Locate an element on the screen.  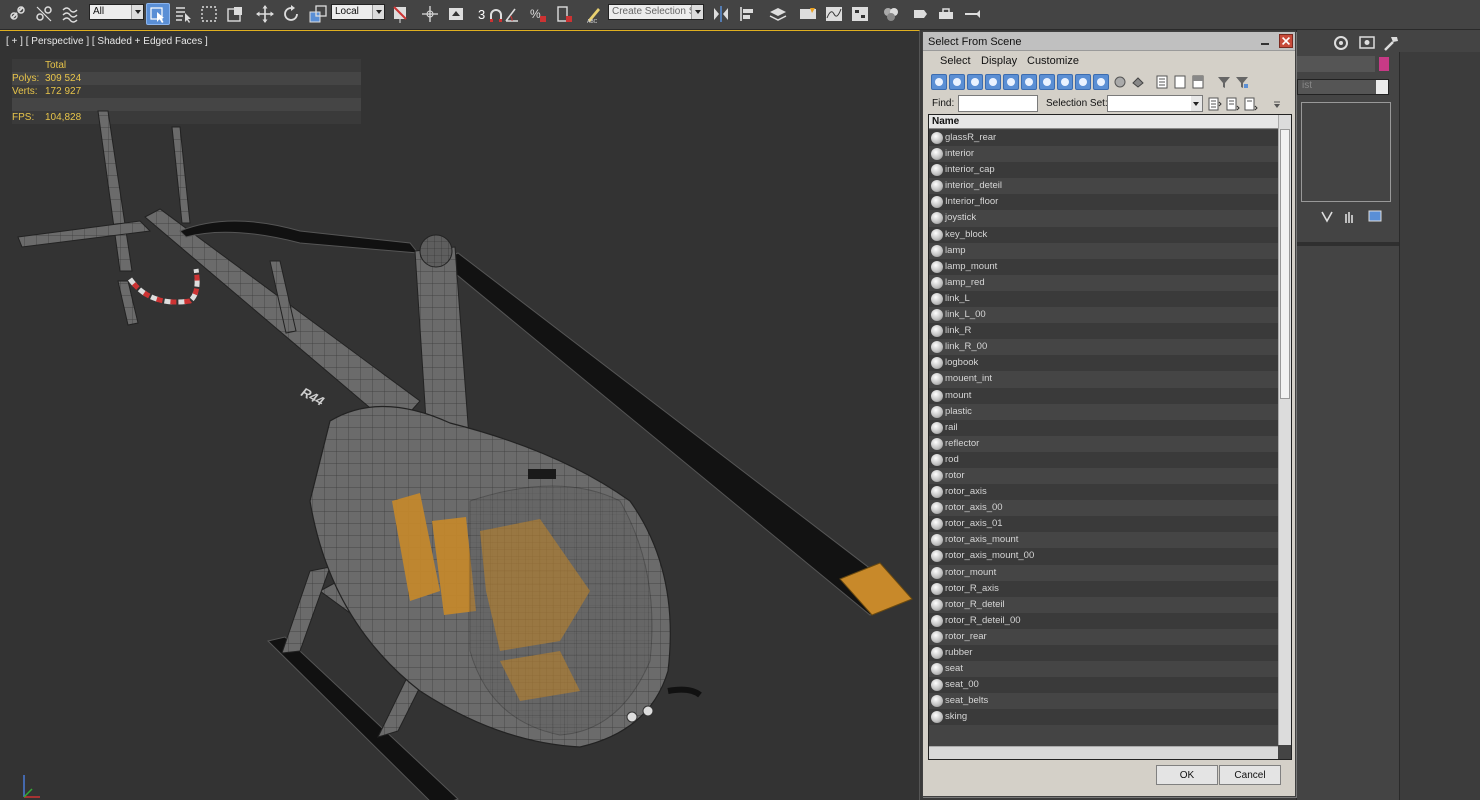
options-chevron-icon is located at coordinates (1277, 106).